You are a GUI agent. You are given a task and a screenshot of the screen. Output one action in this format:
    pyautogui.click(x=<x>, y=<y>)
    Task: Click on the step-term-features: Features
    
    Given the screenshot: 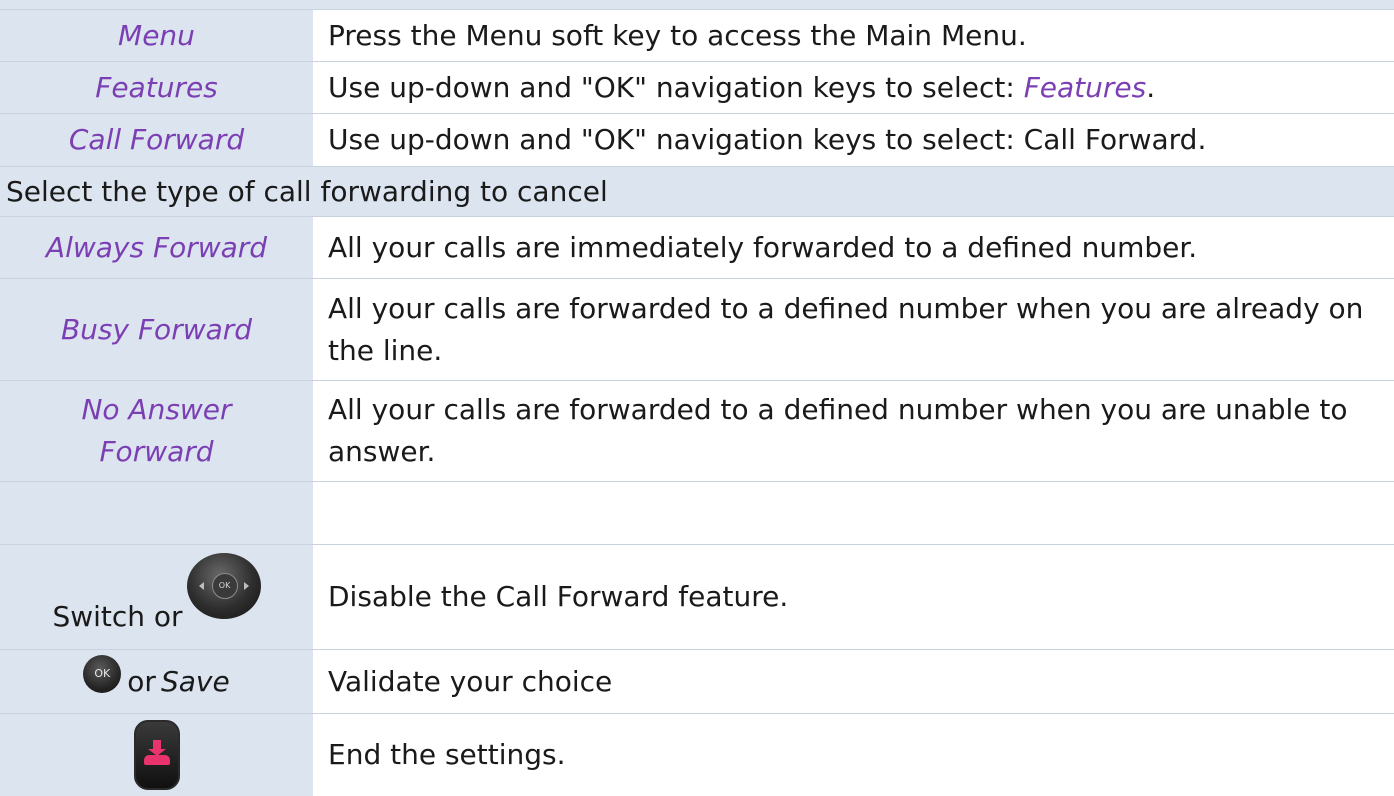 What is the action you would take?
    pyautogui.click(x=156, y=87)
    